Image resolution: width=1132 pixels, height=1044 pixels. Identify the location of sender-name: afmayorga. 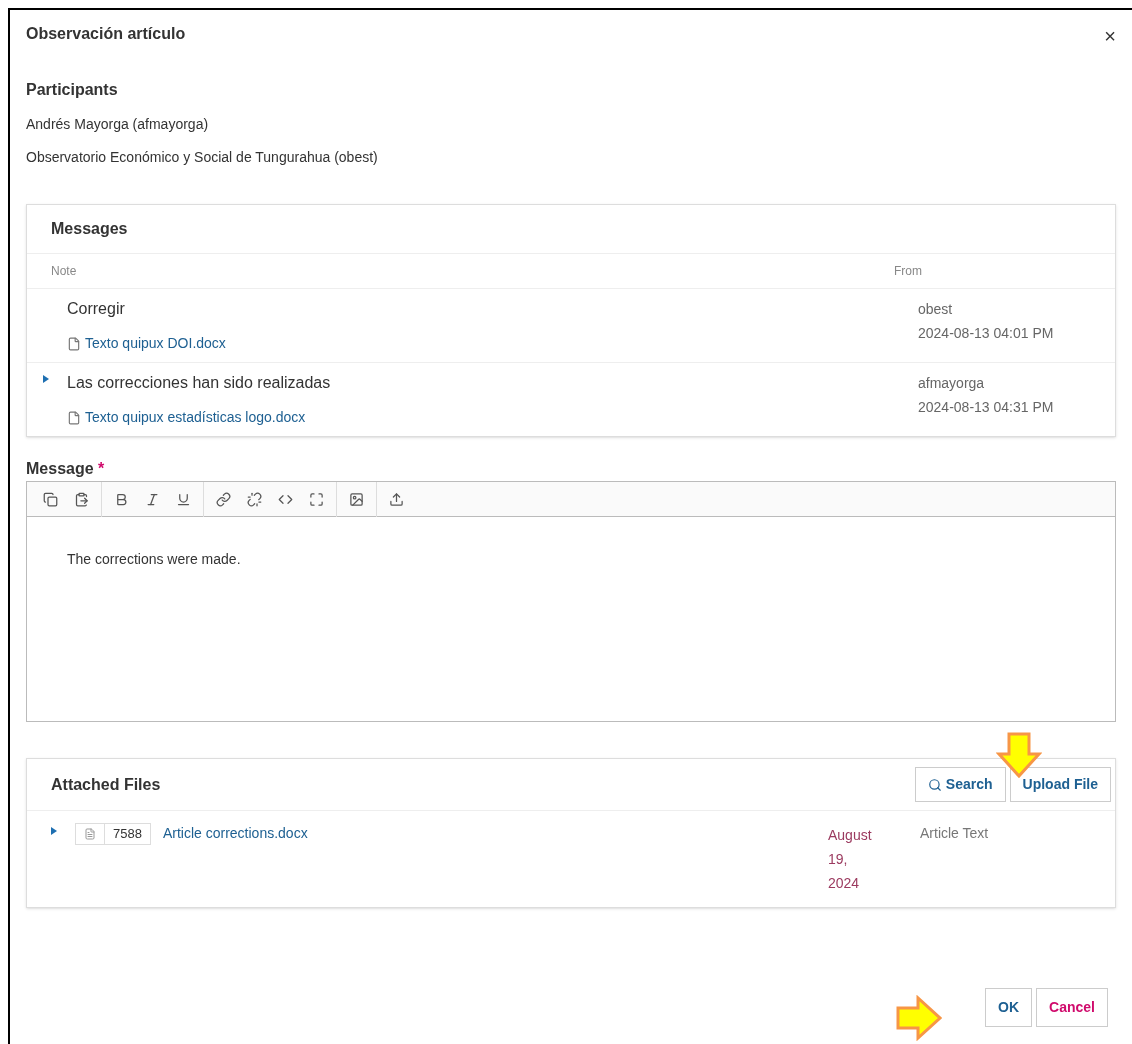
(952, 383).